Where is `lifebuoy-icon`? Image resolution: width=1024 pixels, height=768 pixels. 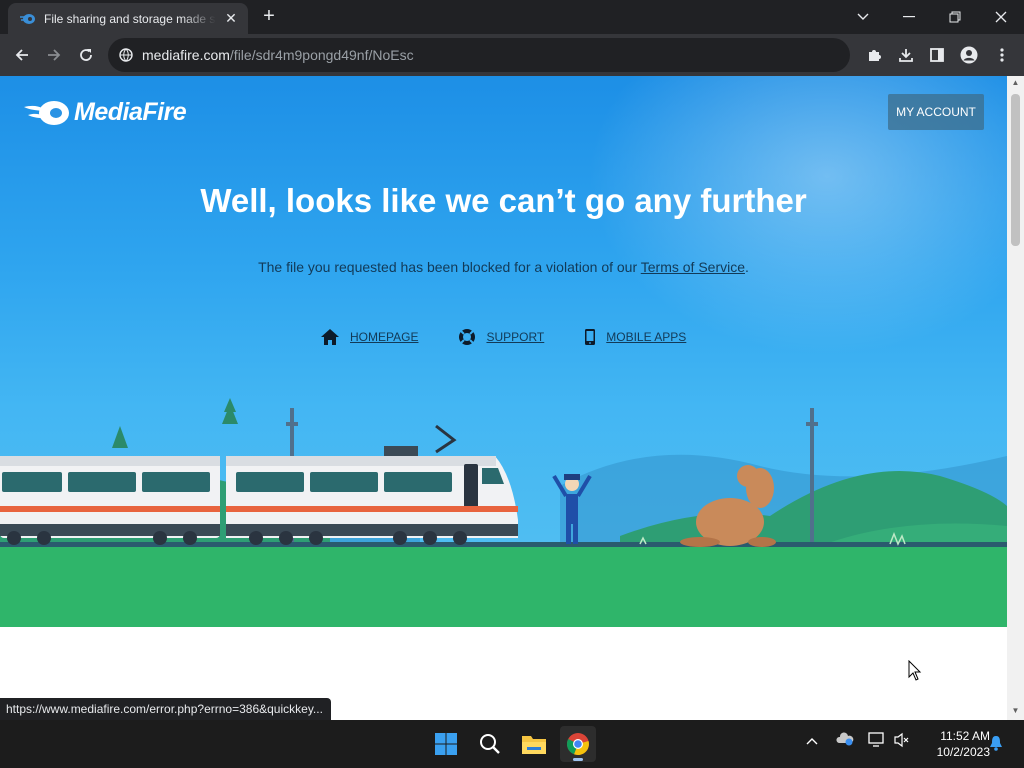
lifebuoy-icon is located at coordinates (467, 337).